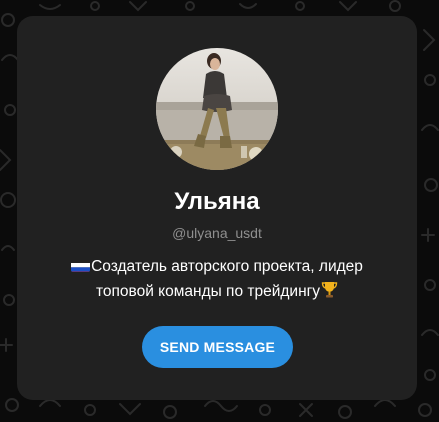  Describe the element at coordinates (208, 291) in the screenshot. I see `bio-line-2: топовой команды по трейдингу` at that location.